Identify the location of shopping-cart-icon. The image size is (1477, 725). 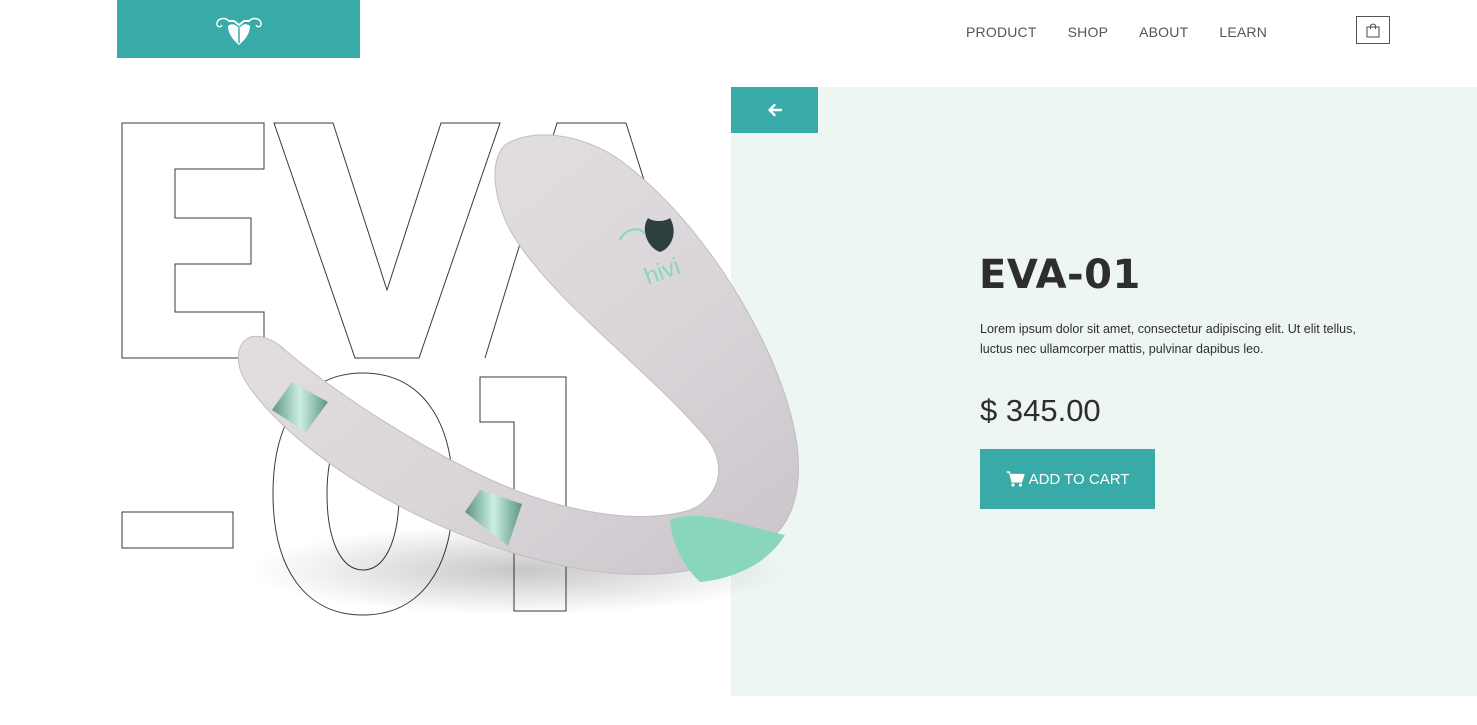
(1015, 479).